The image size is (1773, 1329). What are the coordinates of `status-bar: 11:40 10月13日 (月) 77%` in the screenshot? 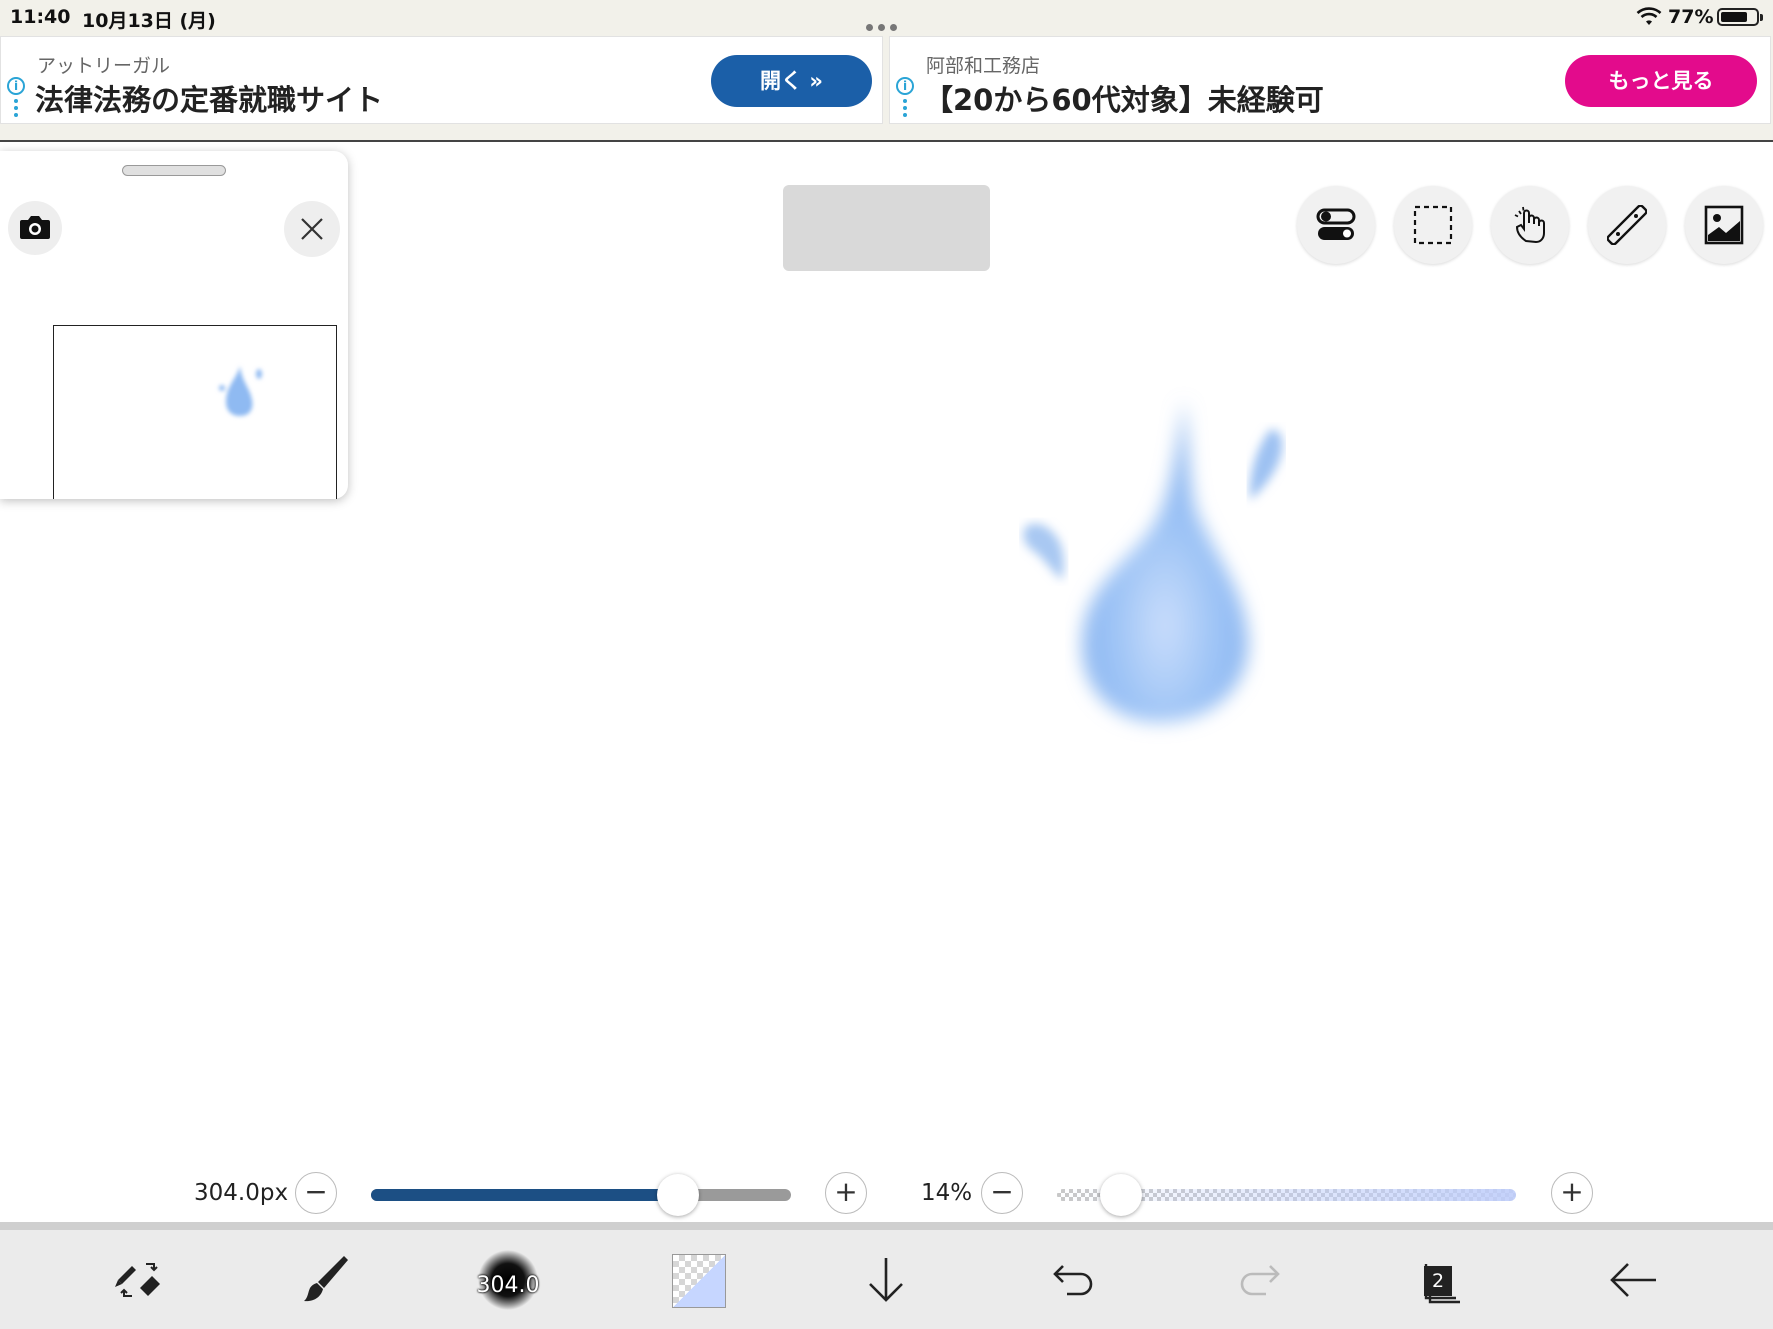 It's located at (886, 17).